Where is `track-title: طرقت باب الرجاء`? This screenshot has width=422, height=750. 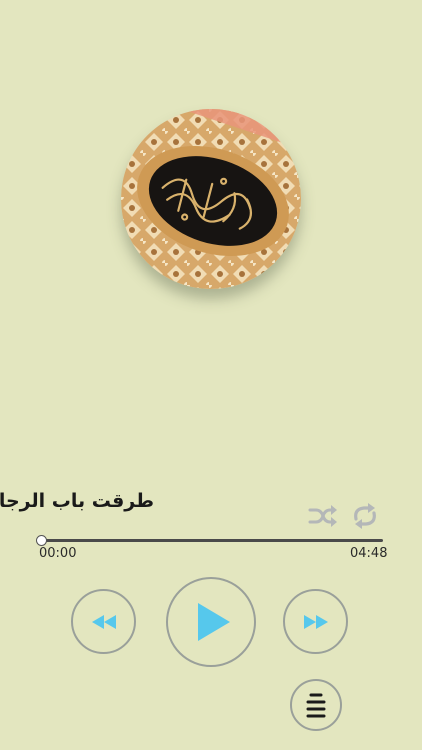 track-title: طرقت باب الرجاء is located at coordinates (77, 501).